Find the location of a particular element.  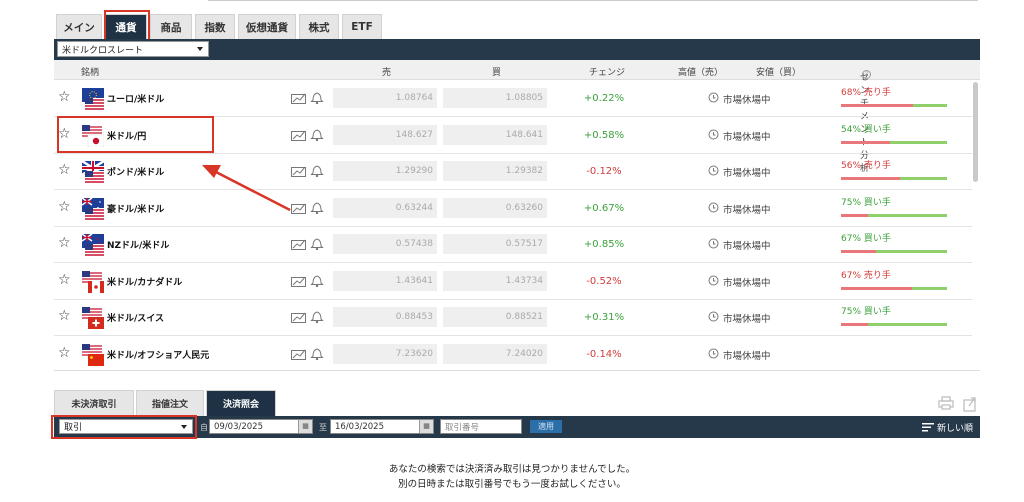

export-icon is located at coordinates (970, 404).